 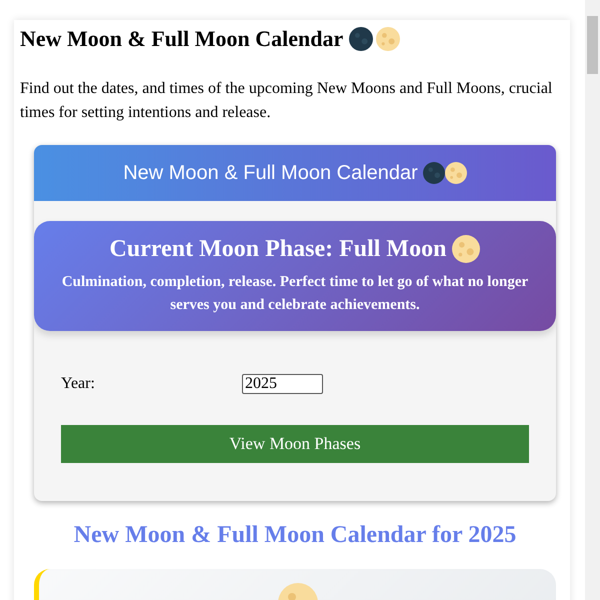 What do you see at coordinates (78, 384) in the screenshot?
I see `year-label: Year:` at bounding box center [78, 384].